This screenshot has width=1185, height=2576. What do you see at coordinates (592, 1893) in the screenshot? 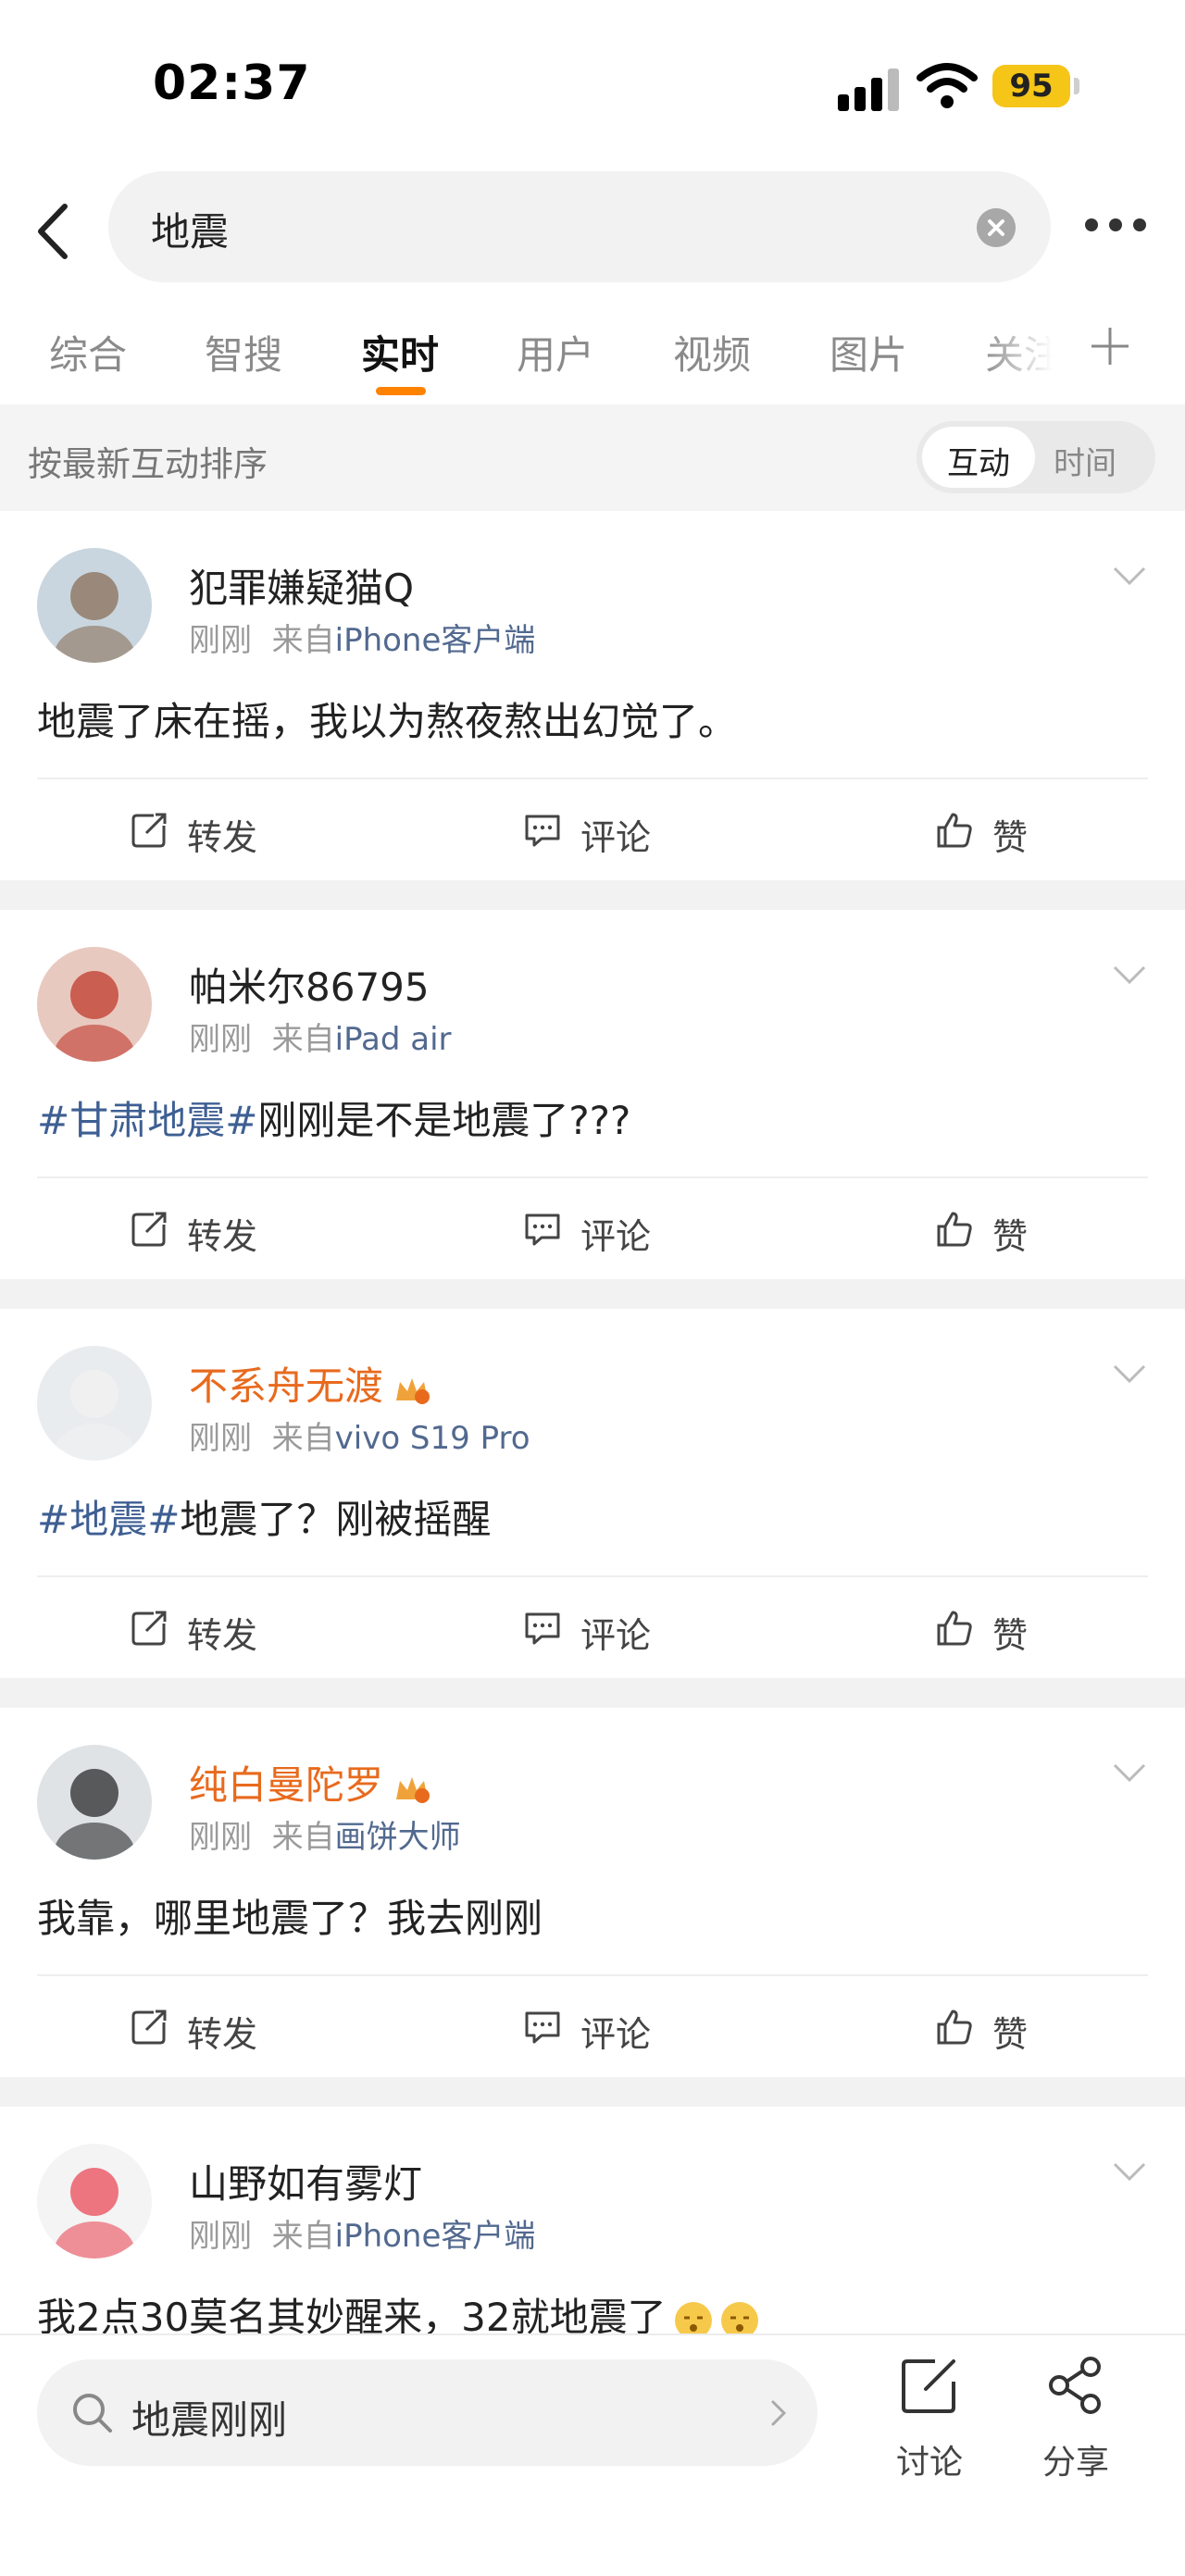
I see `post-card: 纯白曼陀罗 刚刚 来自画饼大师 我靠，哪里地震了？我去刚刚 转发 评论 赞` at bounding box center [592, 1893].